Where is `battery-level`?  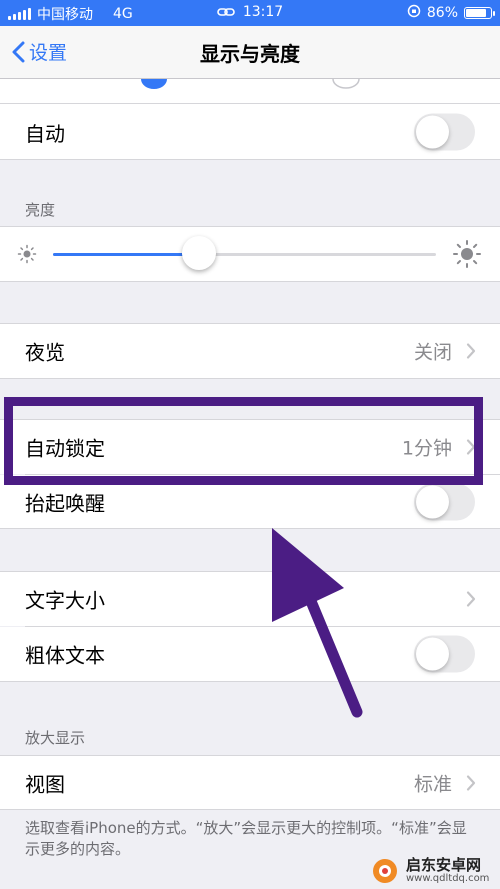 battery-level is located at coordinates (476, 13).